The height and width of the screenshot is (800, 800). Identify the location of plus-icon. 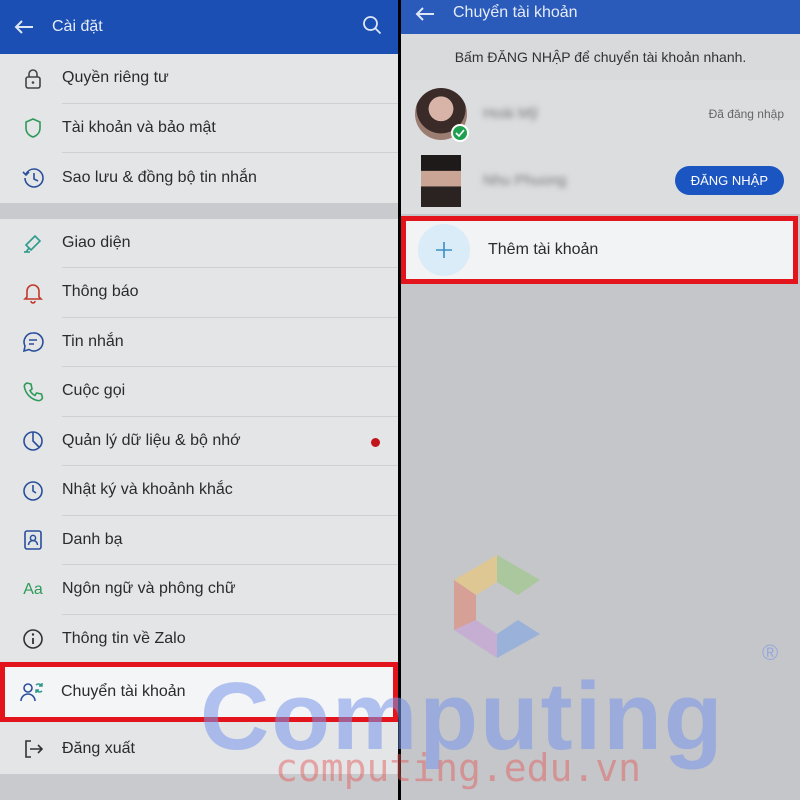
(444, 250).